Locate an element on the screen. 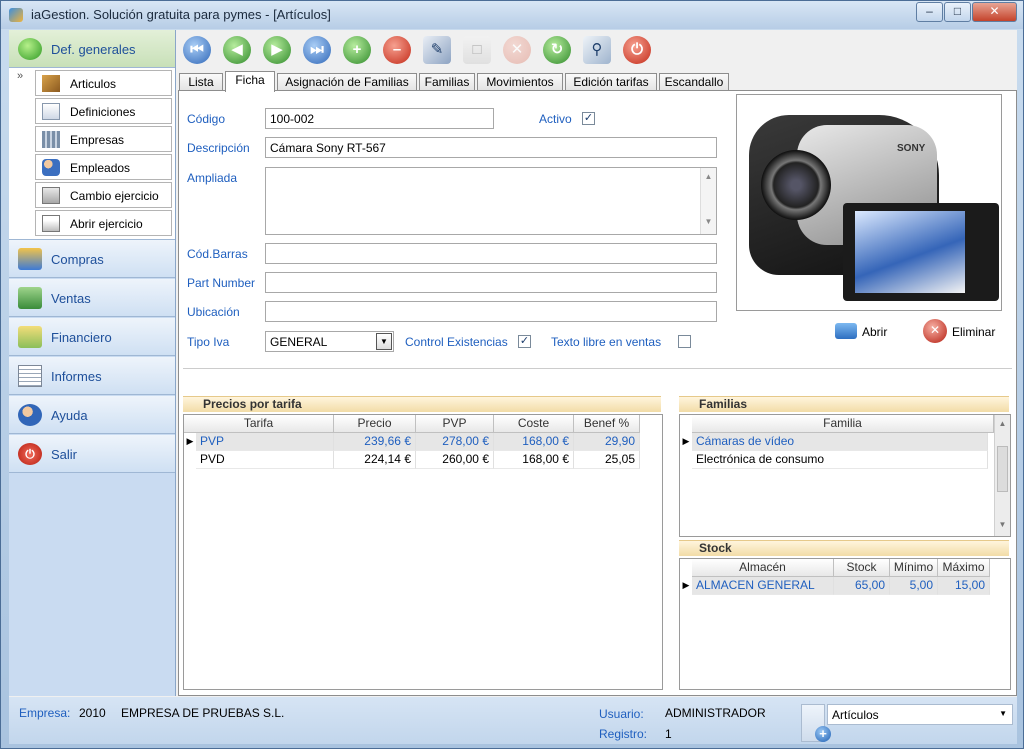  tab-movimientos: Movimientos is located at coordinates (520, 82).